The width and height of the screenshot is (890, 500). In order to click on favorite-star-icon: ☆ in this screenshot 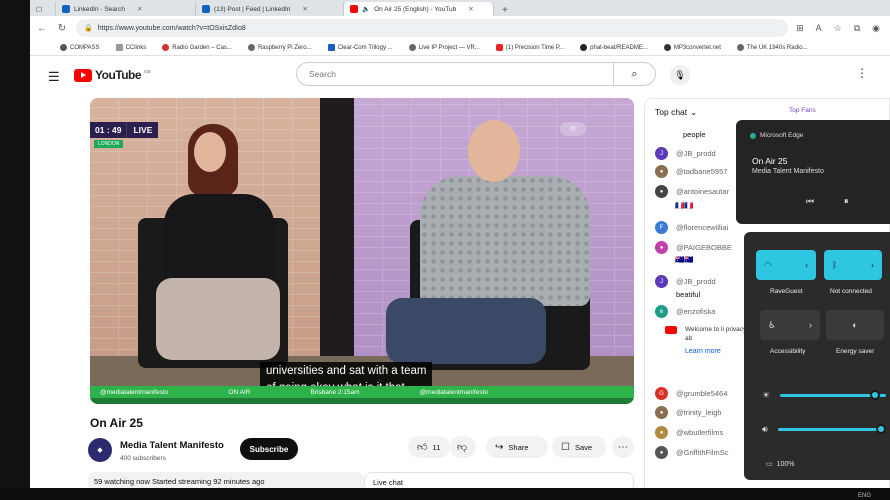, I will do `click(838, 28)`.